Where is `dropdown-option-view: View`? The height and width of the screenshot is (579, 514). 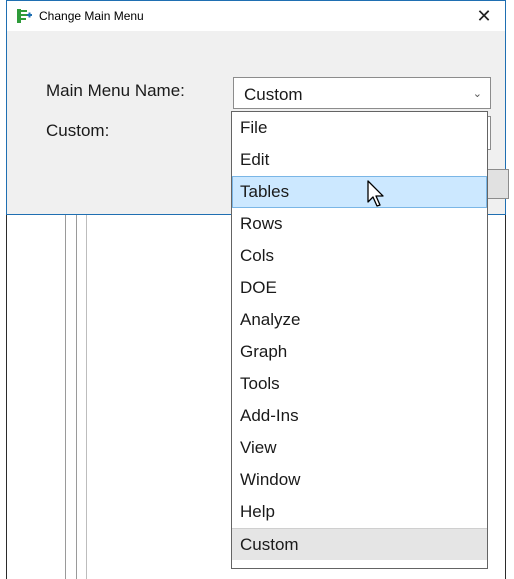
dropdown-option-view: View is located at coordinates (359, 448).